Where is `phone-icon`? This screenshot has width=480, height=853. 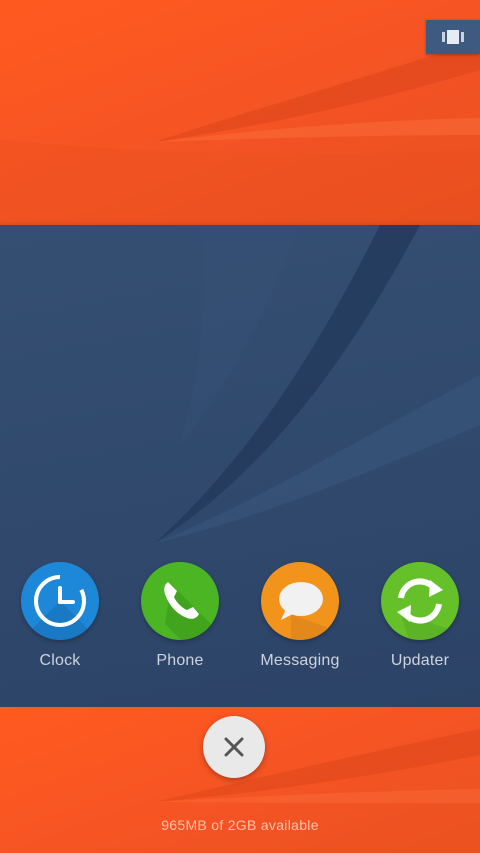 phone-icon is located at coordinates (180, 601).